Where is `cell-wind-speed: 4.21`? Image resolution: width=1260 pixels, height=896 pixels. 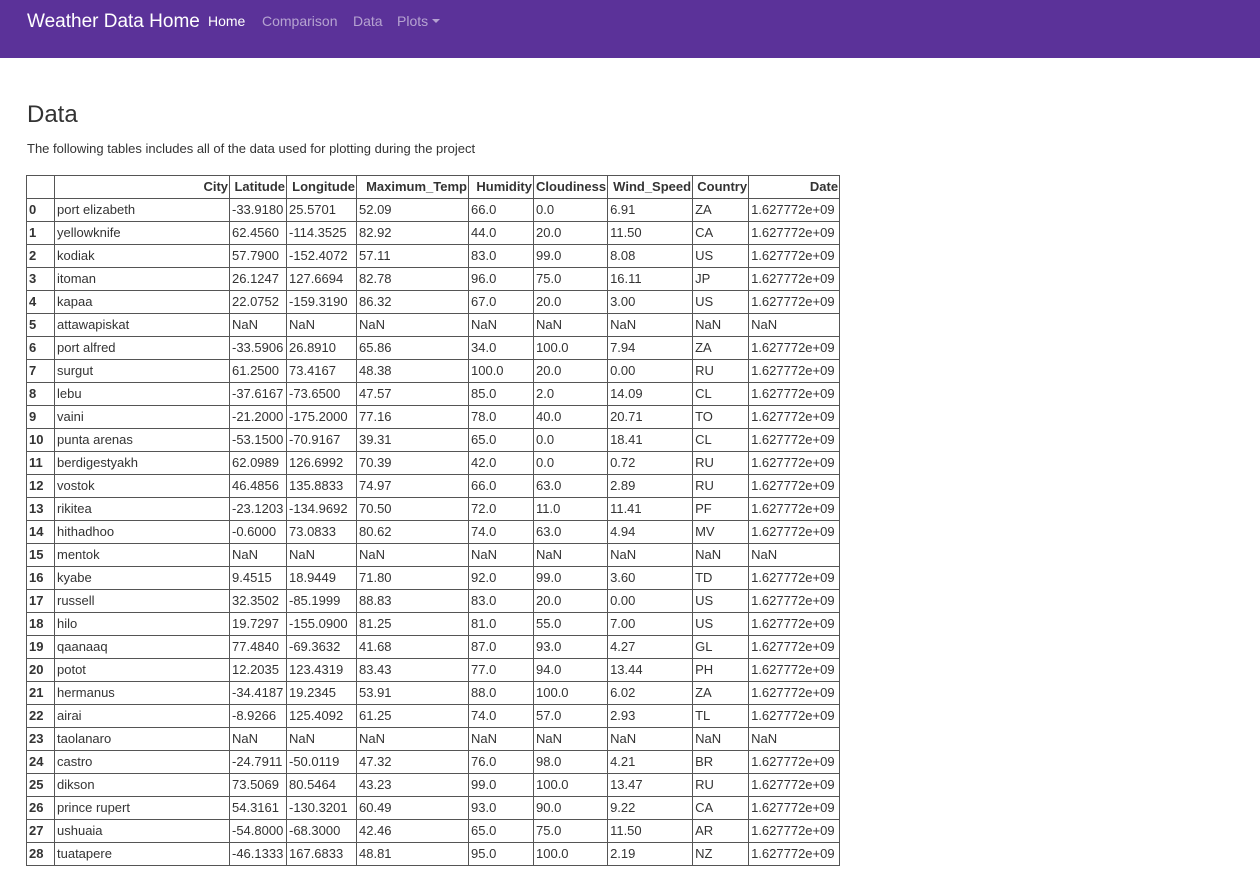
cell-wind-speed: 4.21 is located at coordinates (650, 762).